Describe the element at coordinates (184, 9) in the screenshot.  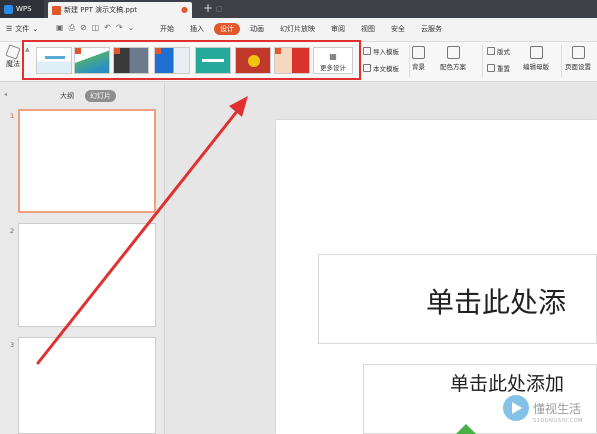
I see `close-tab-icon: ●` at that location.